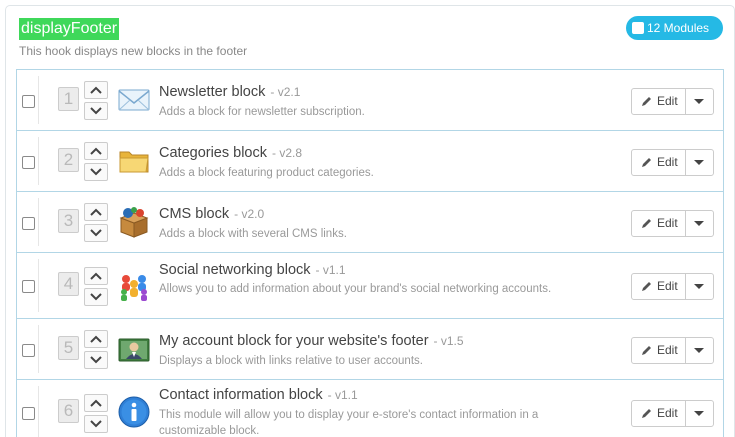 The height and width of the screenshot is (437, 735). I want to click on module-name: Contact information block - v1.1, so click(258, 395).